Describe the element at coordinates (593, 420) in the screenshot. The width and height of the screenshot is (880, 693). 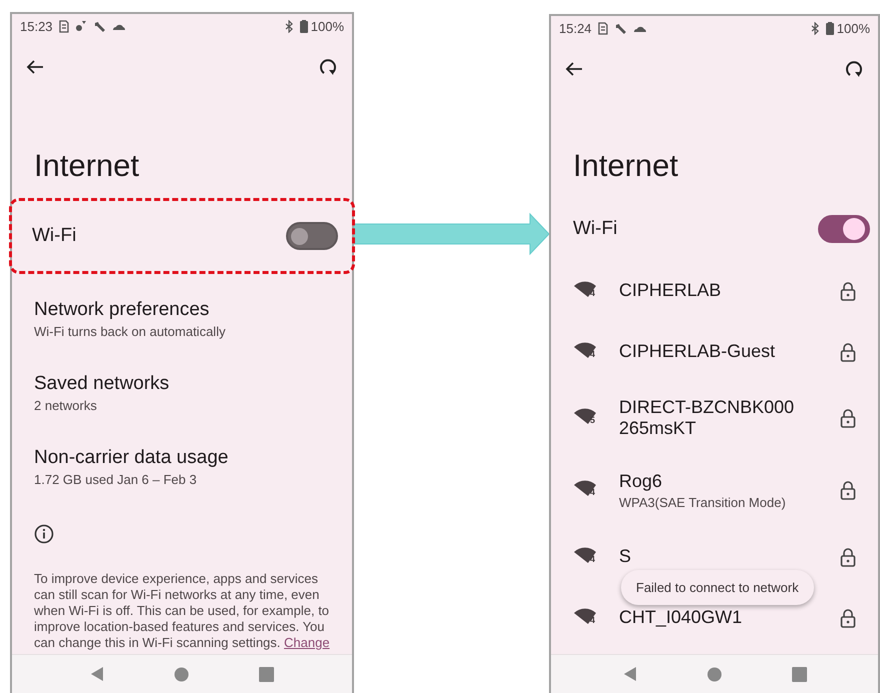
I see `wifi-standard-label: 5` at that location.